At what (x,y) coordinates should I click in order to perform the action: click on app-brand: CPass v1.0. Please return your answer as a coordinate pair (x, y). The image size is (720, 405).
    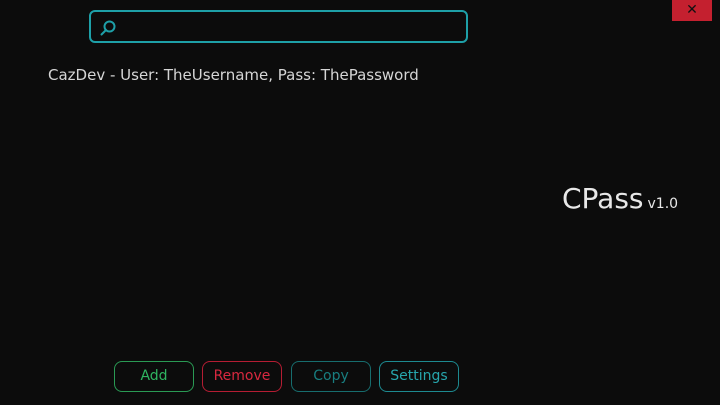
    Looking at the image, I should click on (620, 198).